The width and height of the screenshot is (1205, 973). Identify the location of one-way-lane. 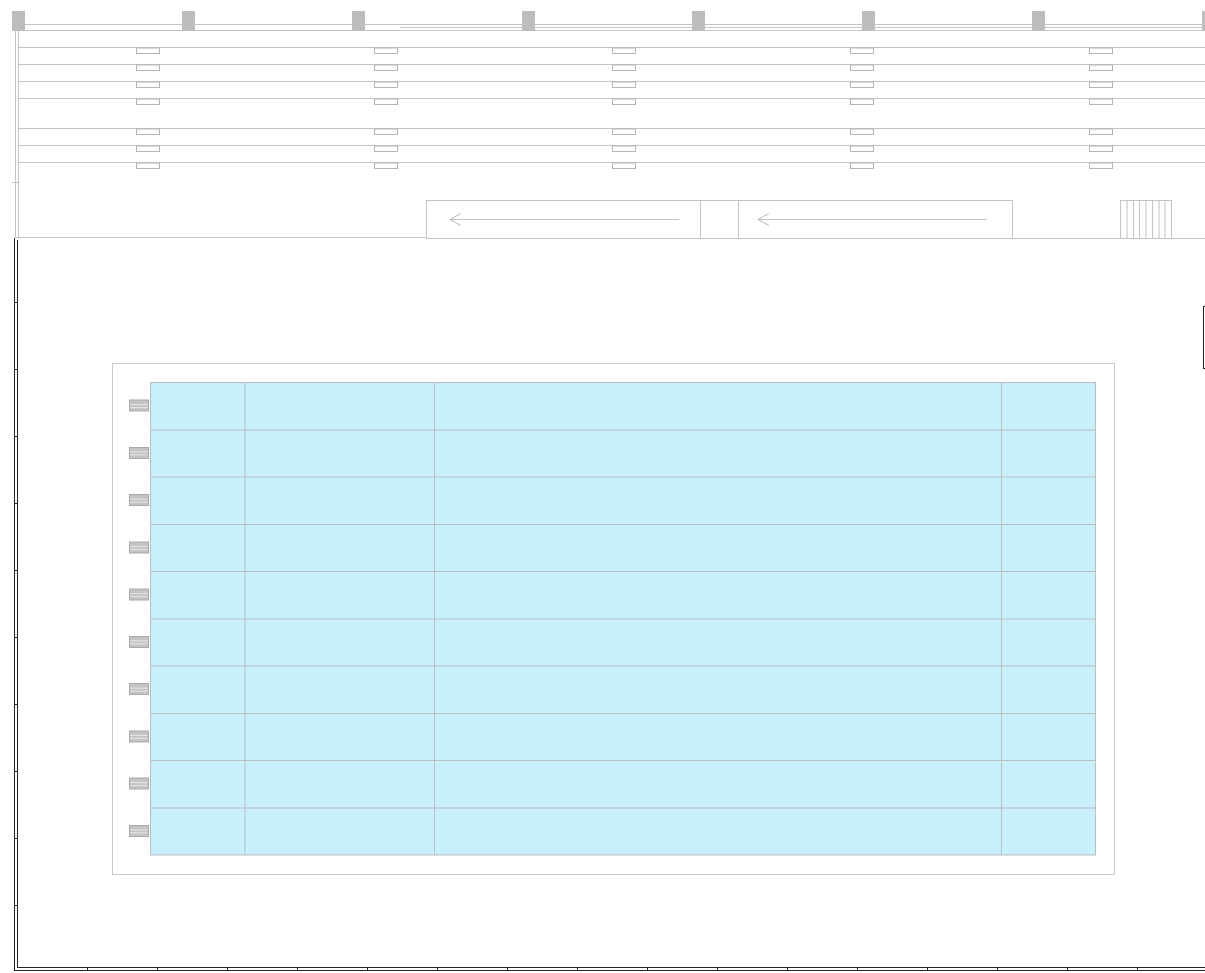
(719, 219).